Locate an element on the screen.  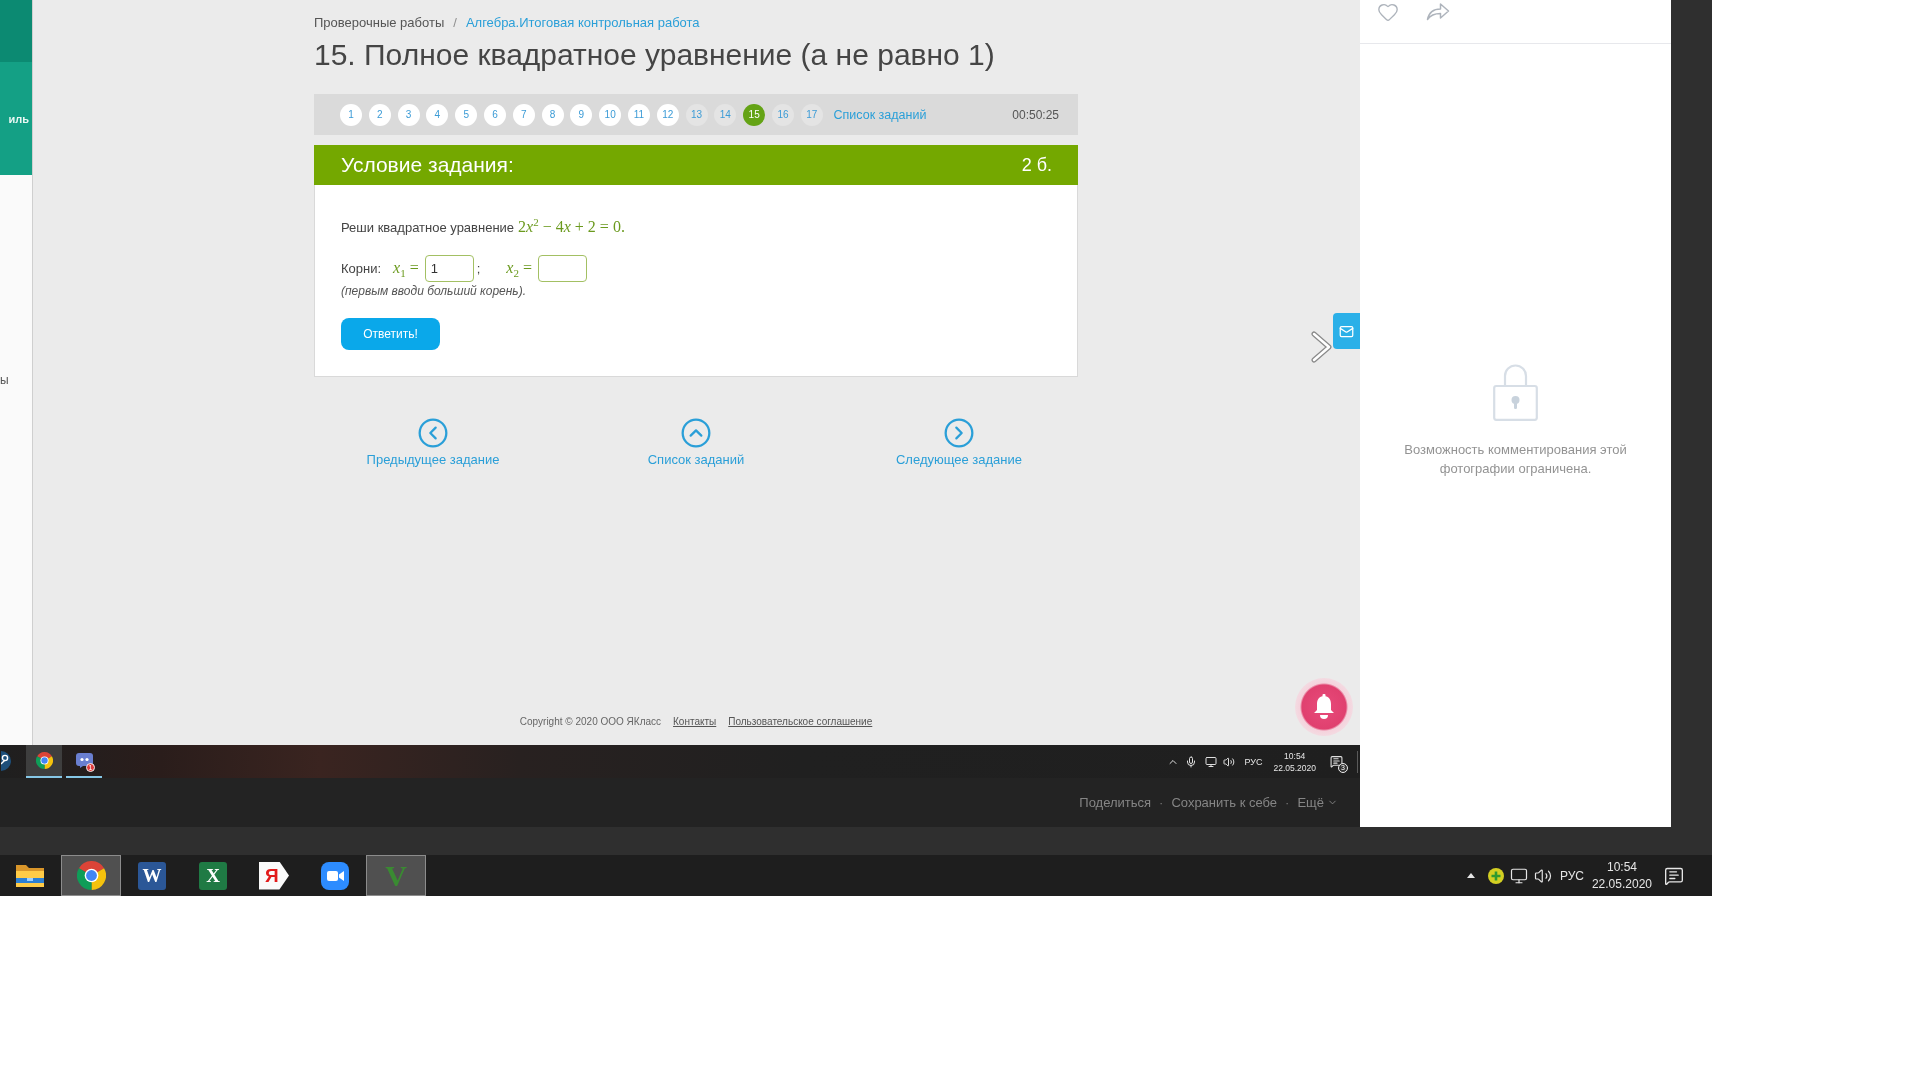
video-camera-icon is located at coordinates (335, 875).